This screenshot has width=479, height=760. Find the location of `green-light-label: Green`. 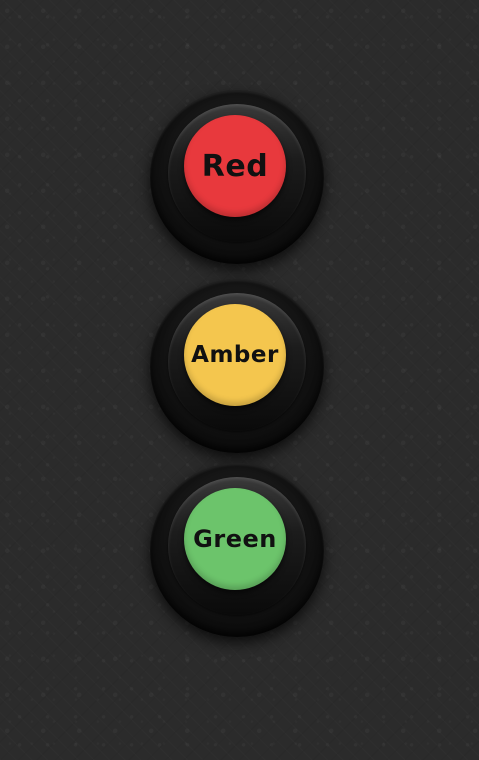

green-light-label: Green is located at coordinates (235, 539).